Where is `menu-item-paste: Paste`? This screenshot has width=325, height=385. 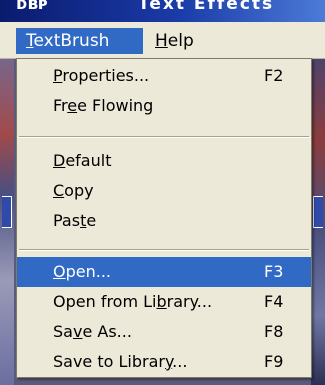
menu-item-paste: Paste is located at coordinates (164, 221).